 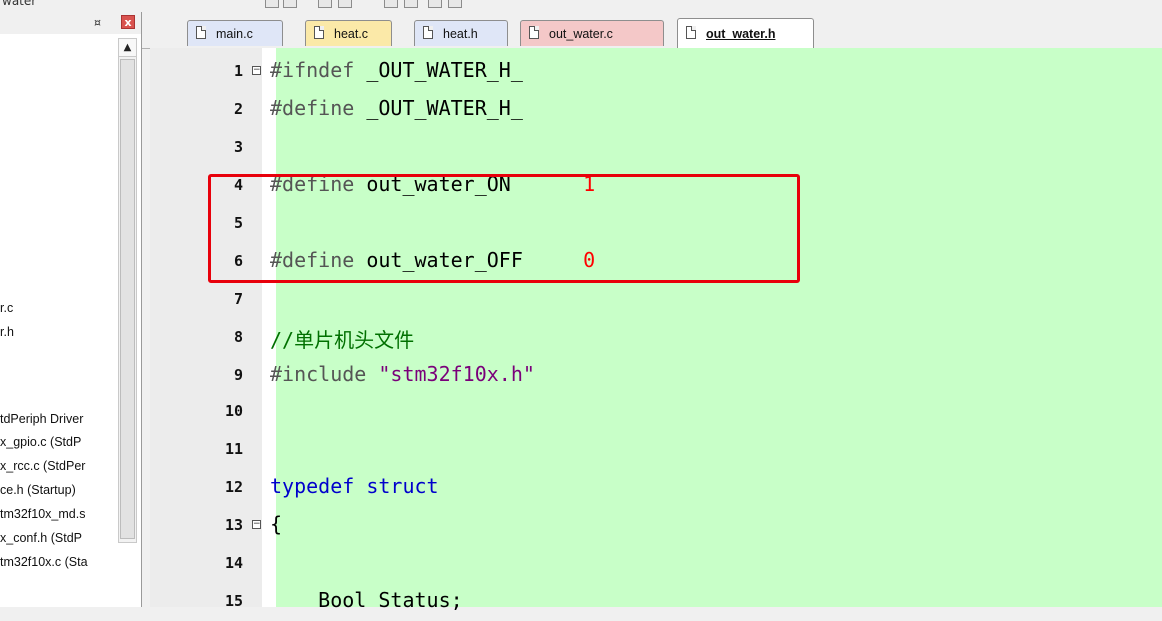 I want to click on code-line: 6 #define out_water_OFF 0, so click(x=656, y=262).